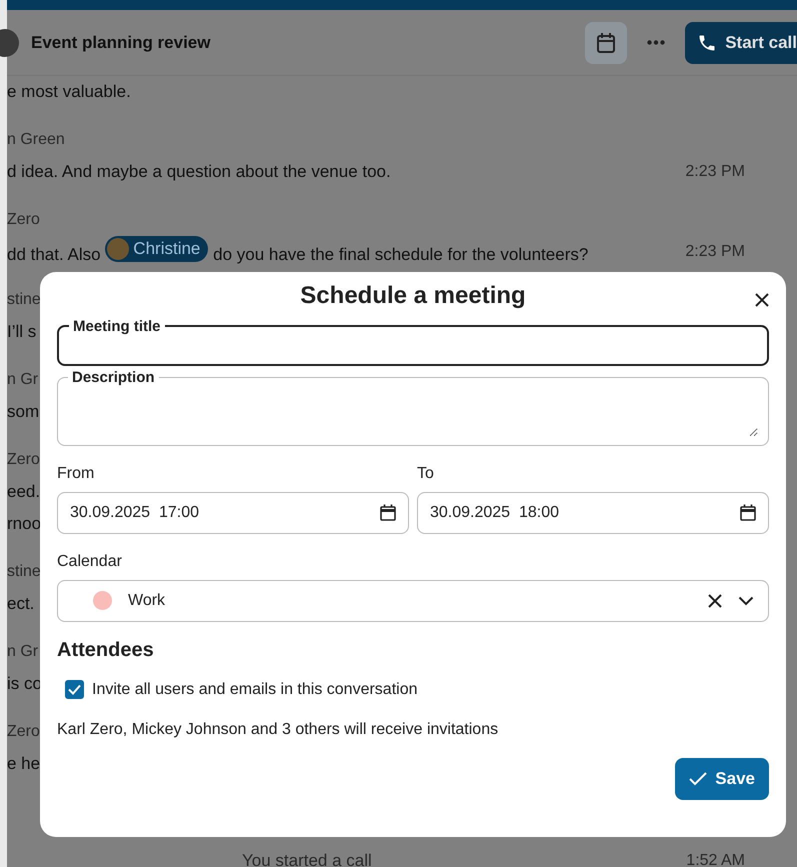 The height and width of the screenshot is (867, 797). I want to click on message-text: e most valuable., so click(69, 92).